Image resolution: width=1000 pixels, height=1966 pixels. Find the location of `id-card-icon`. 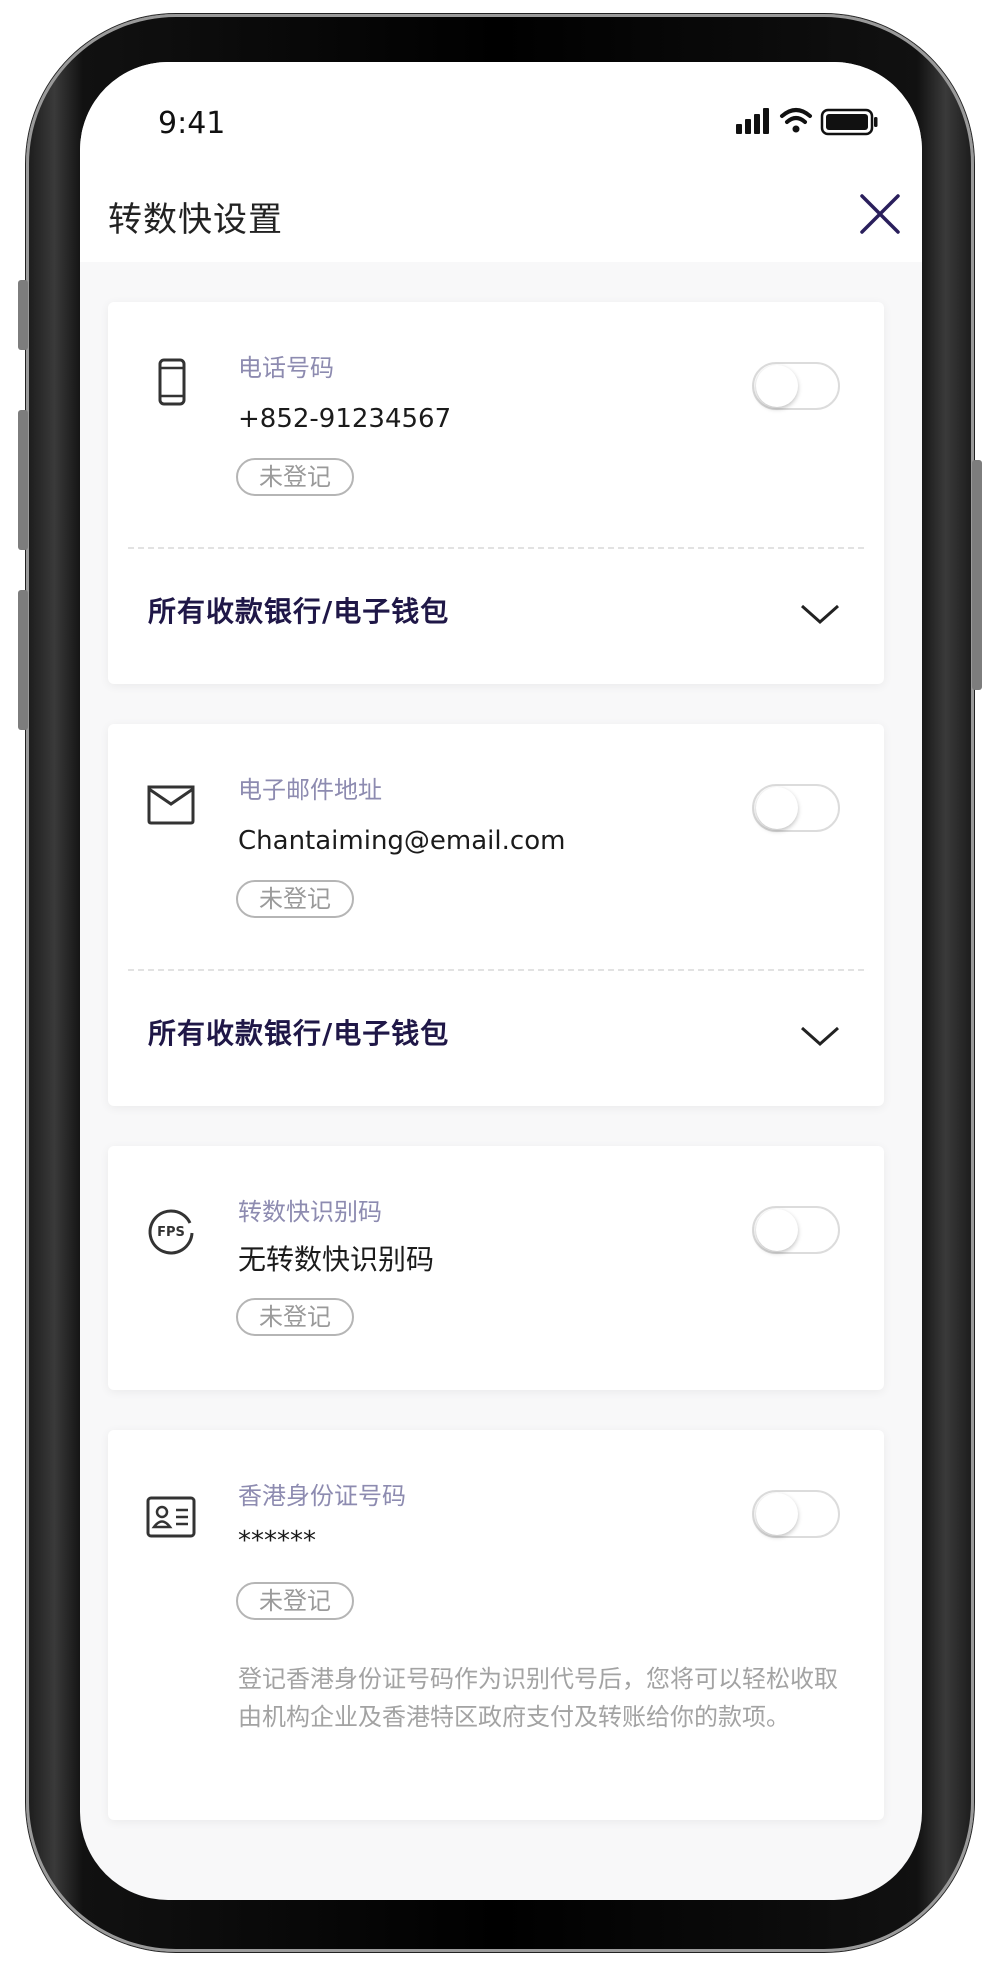

id-card-icon is located at coordinates (171, 1517).